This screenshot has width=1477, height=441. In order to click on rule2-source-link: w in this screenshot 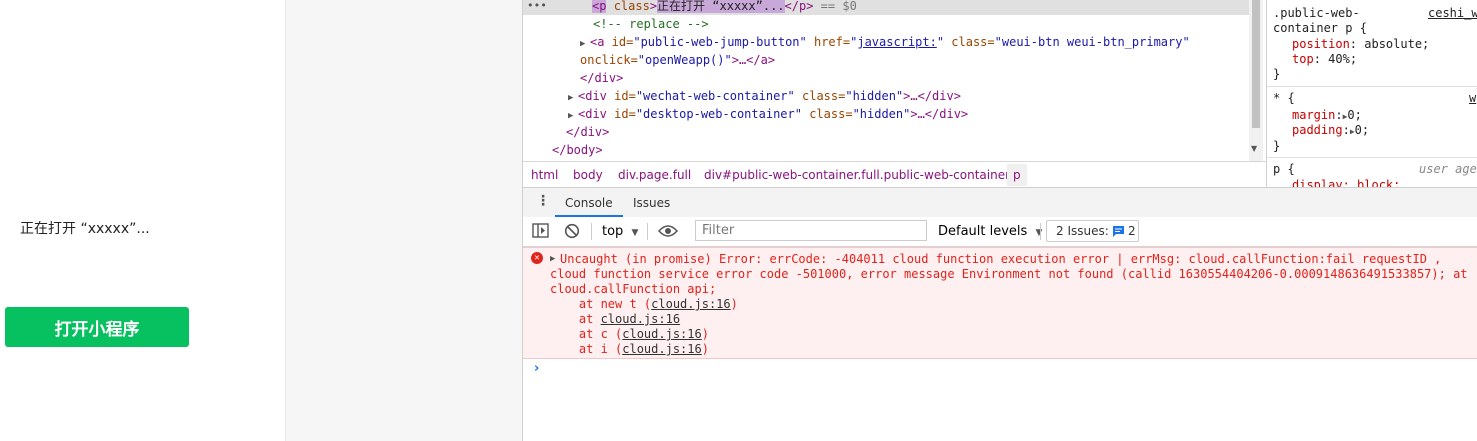, I will do `click(1472, 98)`.